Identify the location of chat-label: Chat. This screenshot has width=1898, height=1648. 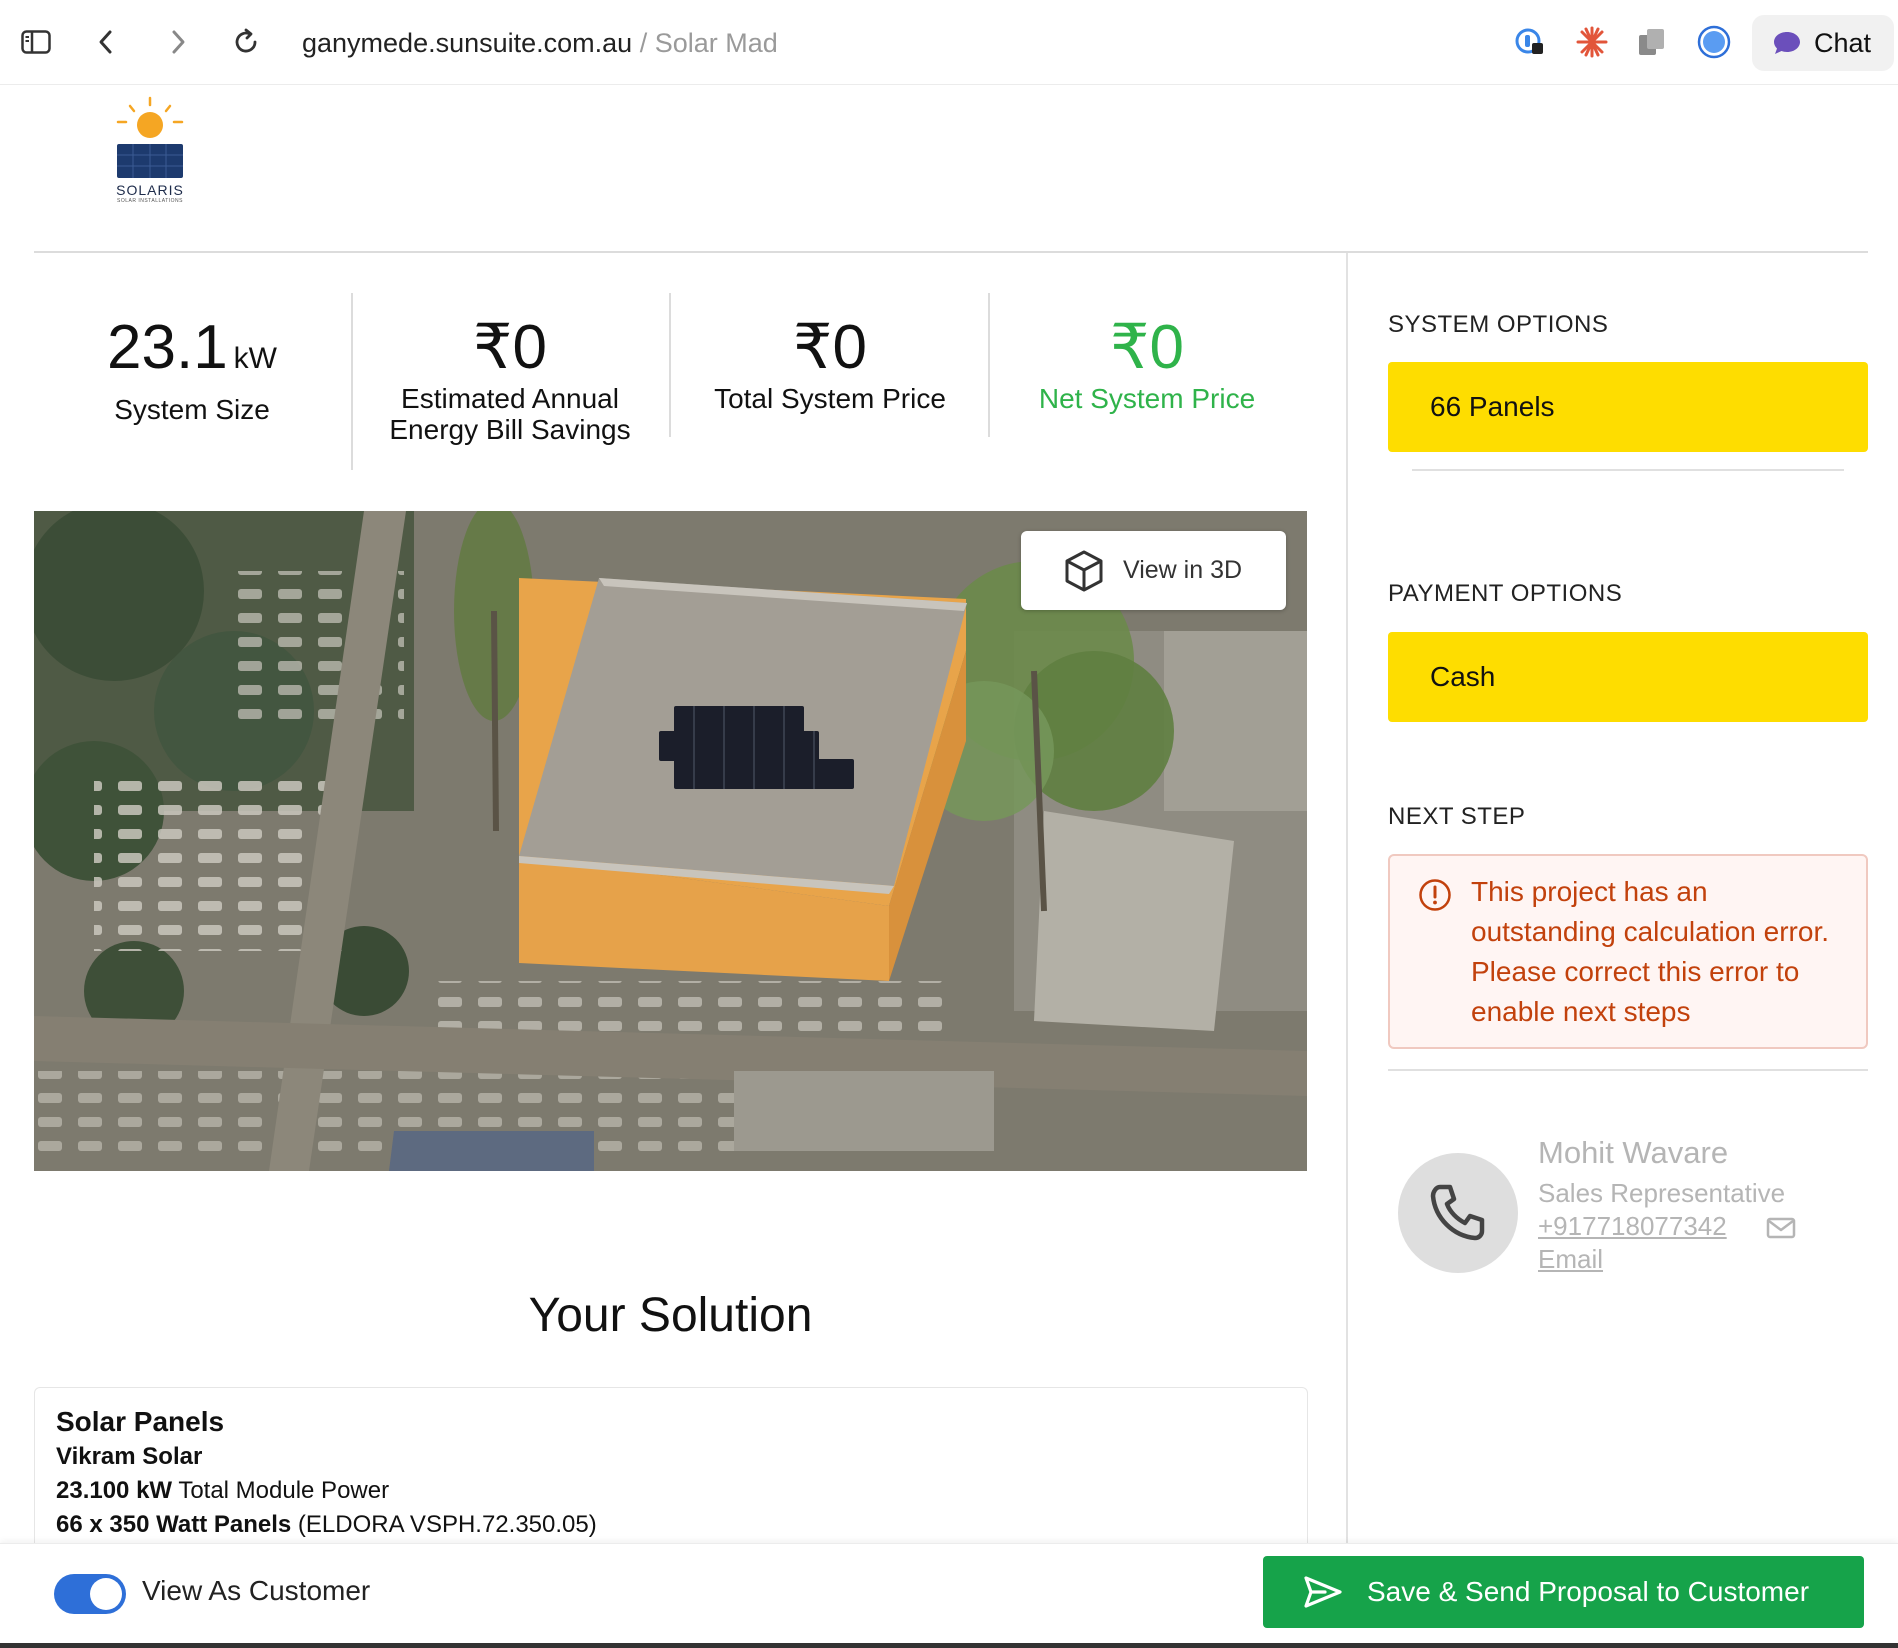
(1843, 42).